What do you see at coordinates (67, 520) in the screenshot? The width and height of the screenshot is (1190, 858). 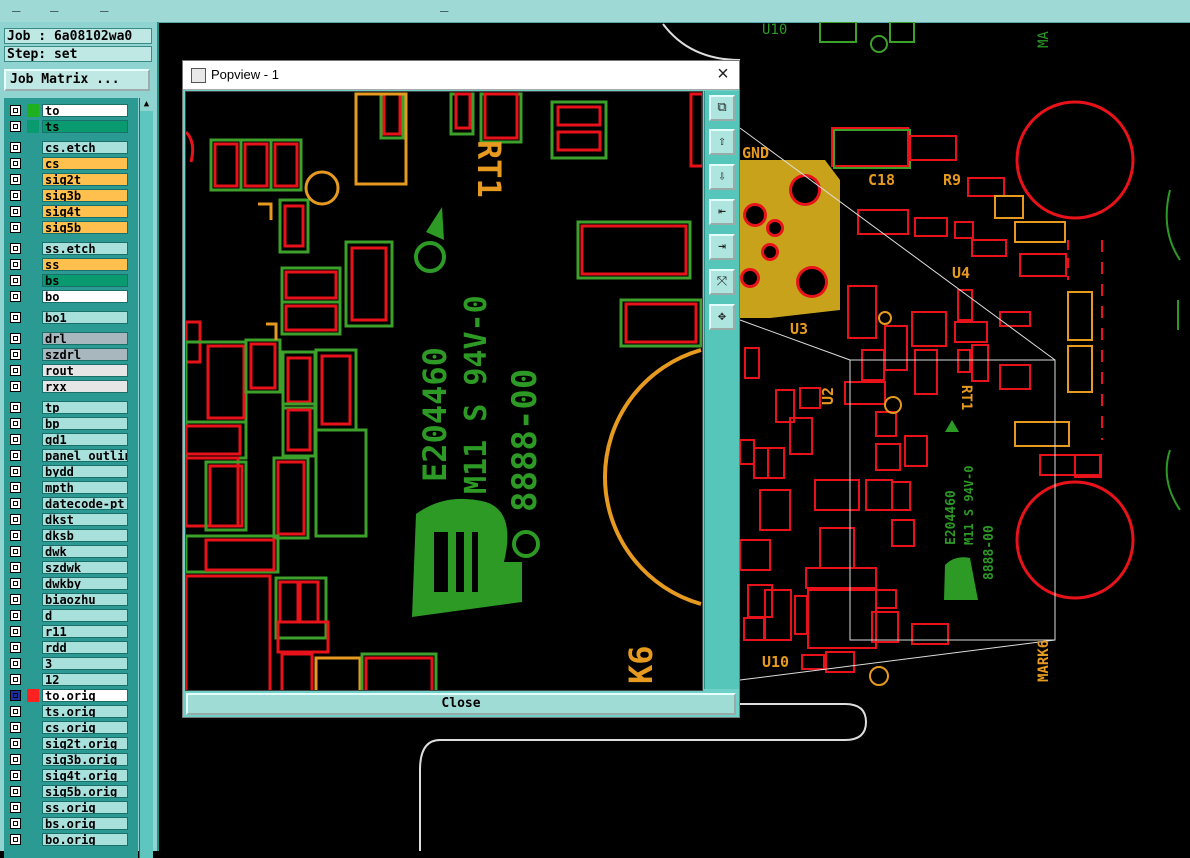 I see `layer-row: dkst` at bounding box center [67, 520].